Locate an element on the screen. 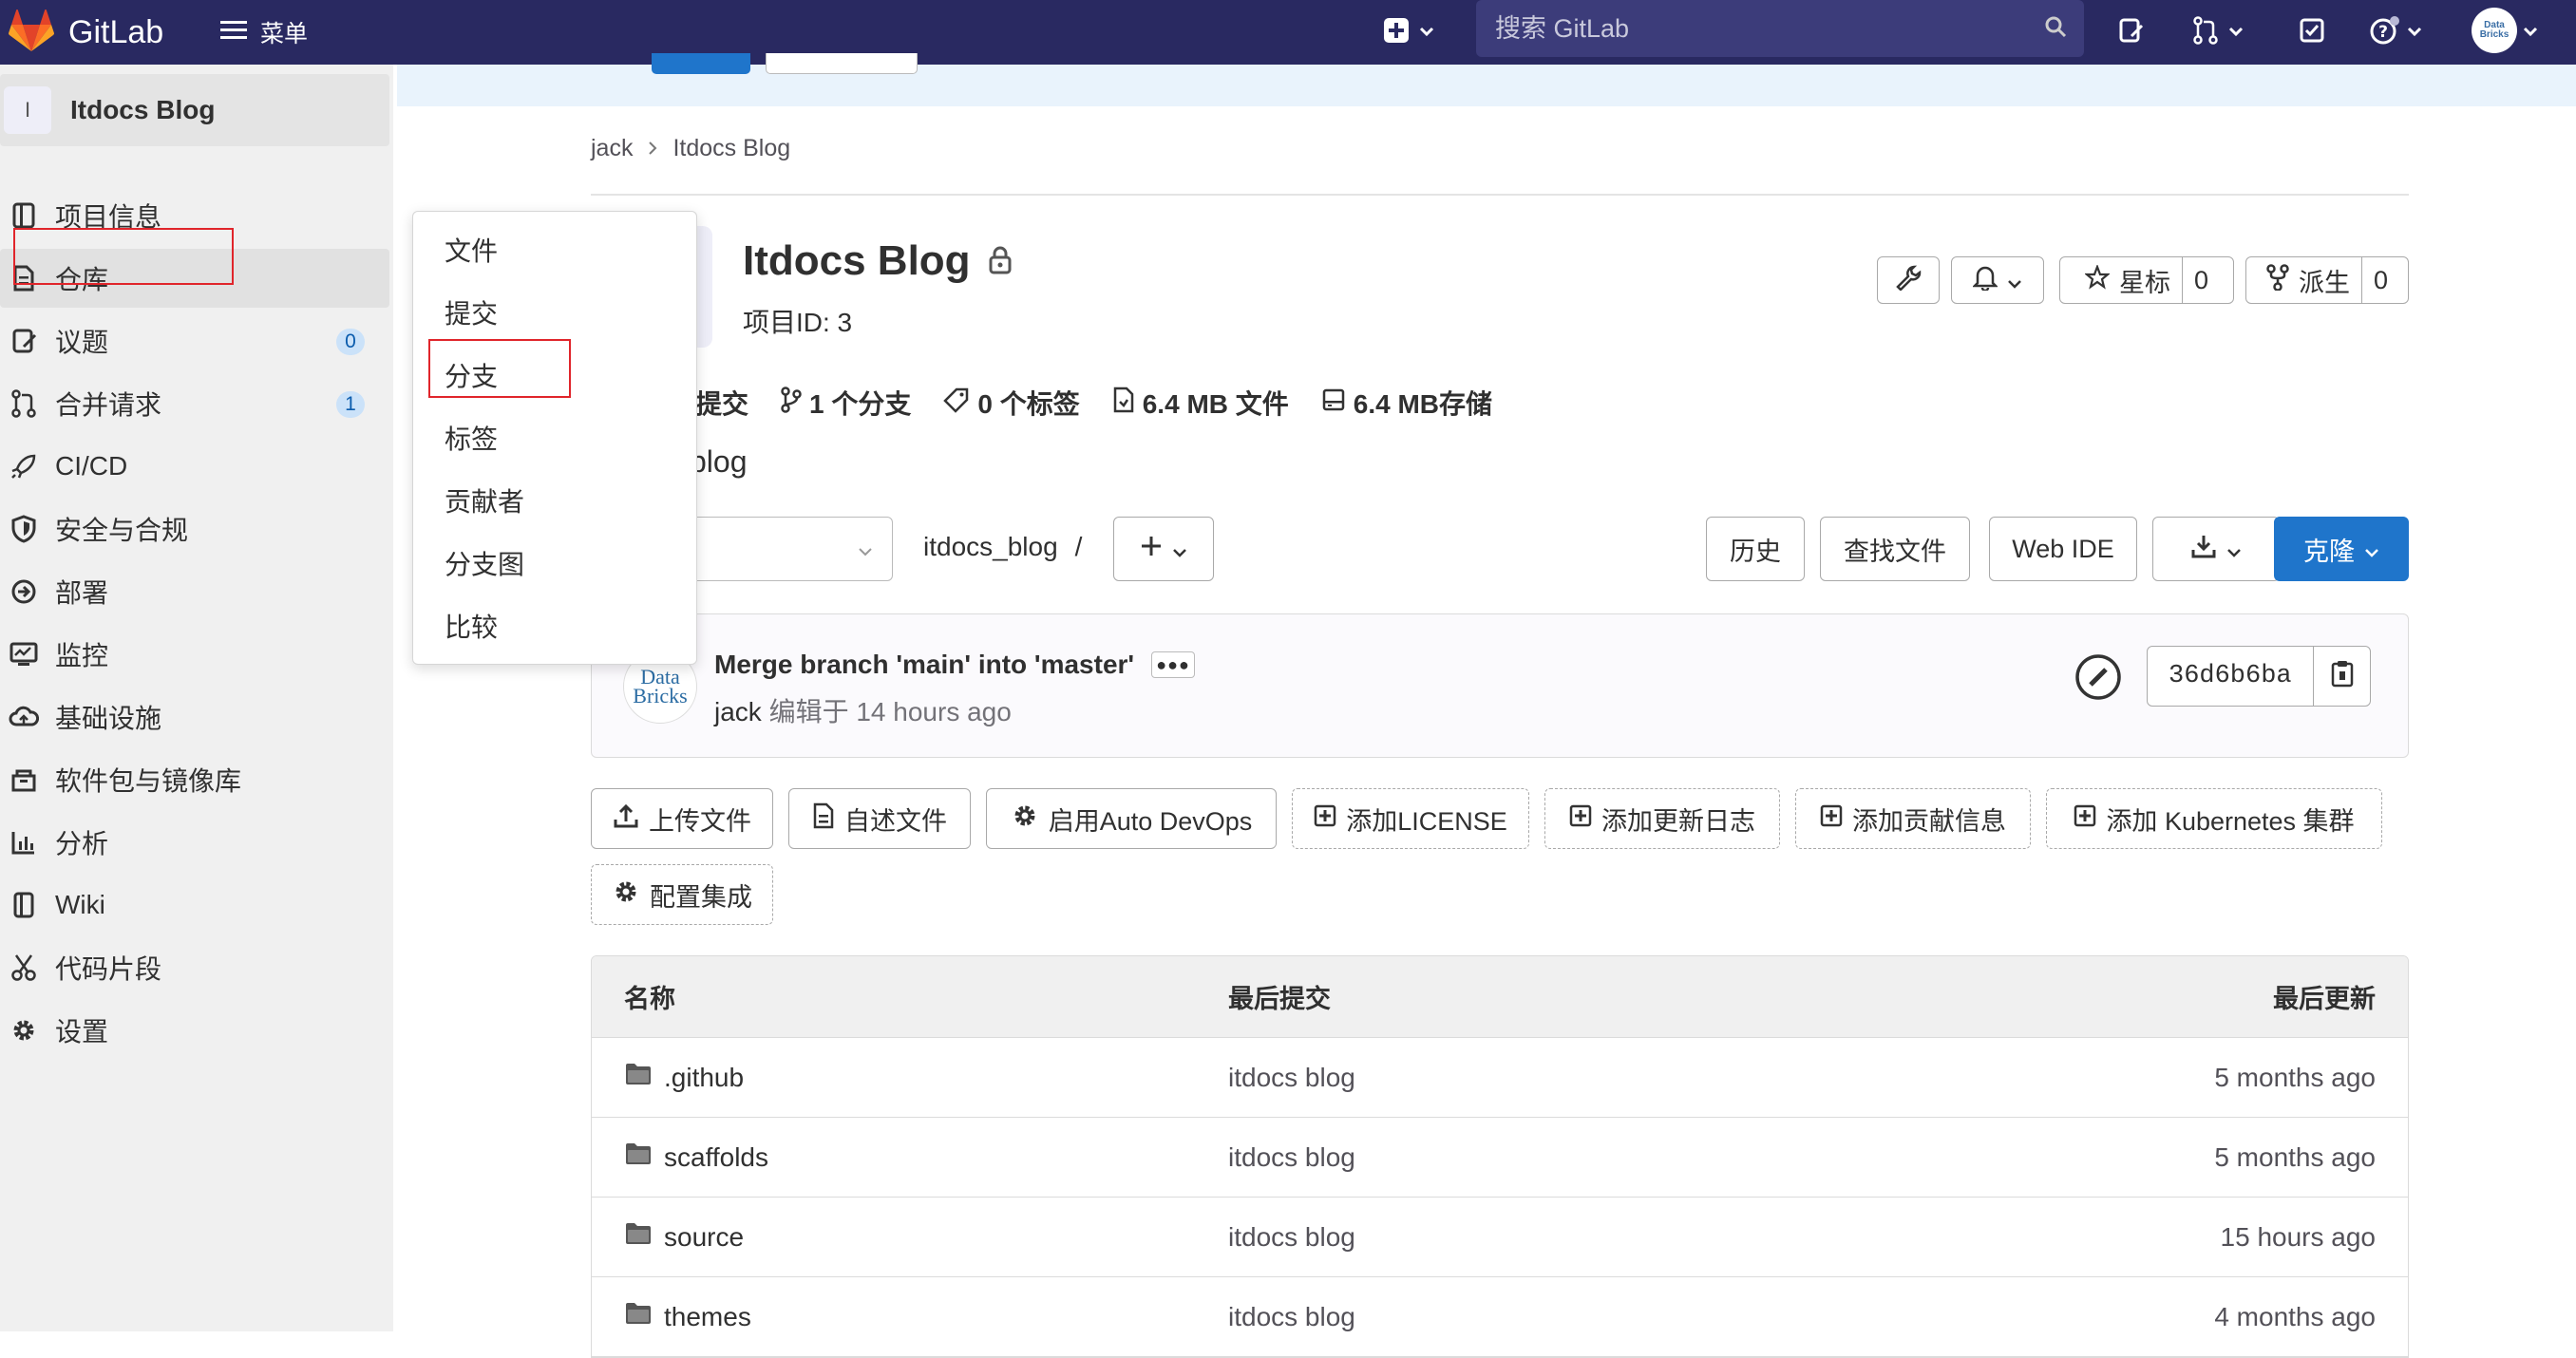 This screenshot has width=2576, height=1358. commit-title-link: Merge branch 'main' into 'master' is located at coordinates (924, 665).